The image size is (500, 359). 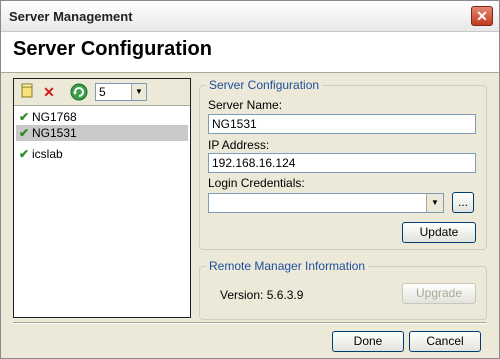 What do you see at coordinates (250, 323) in the screenshot?
I see `footer-divider` at bounding box center [250, 323].